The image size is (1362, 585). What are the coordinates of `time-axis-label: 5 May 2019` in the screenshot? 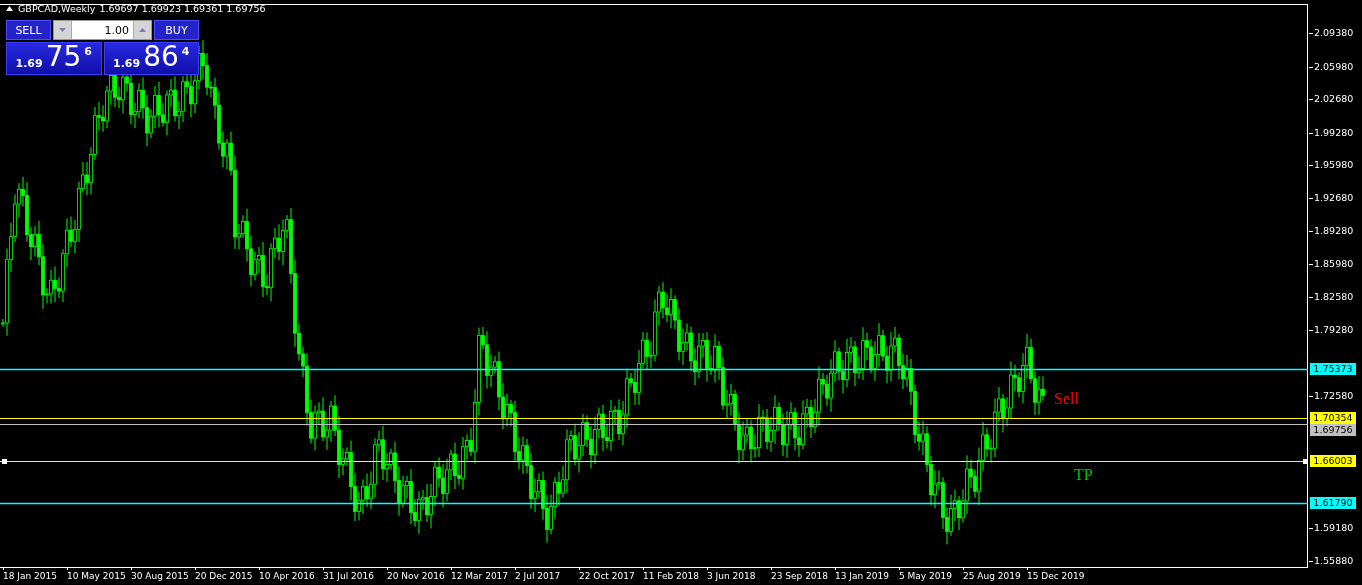 It's located at (931, 575).